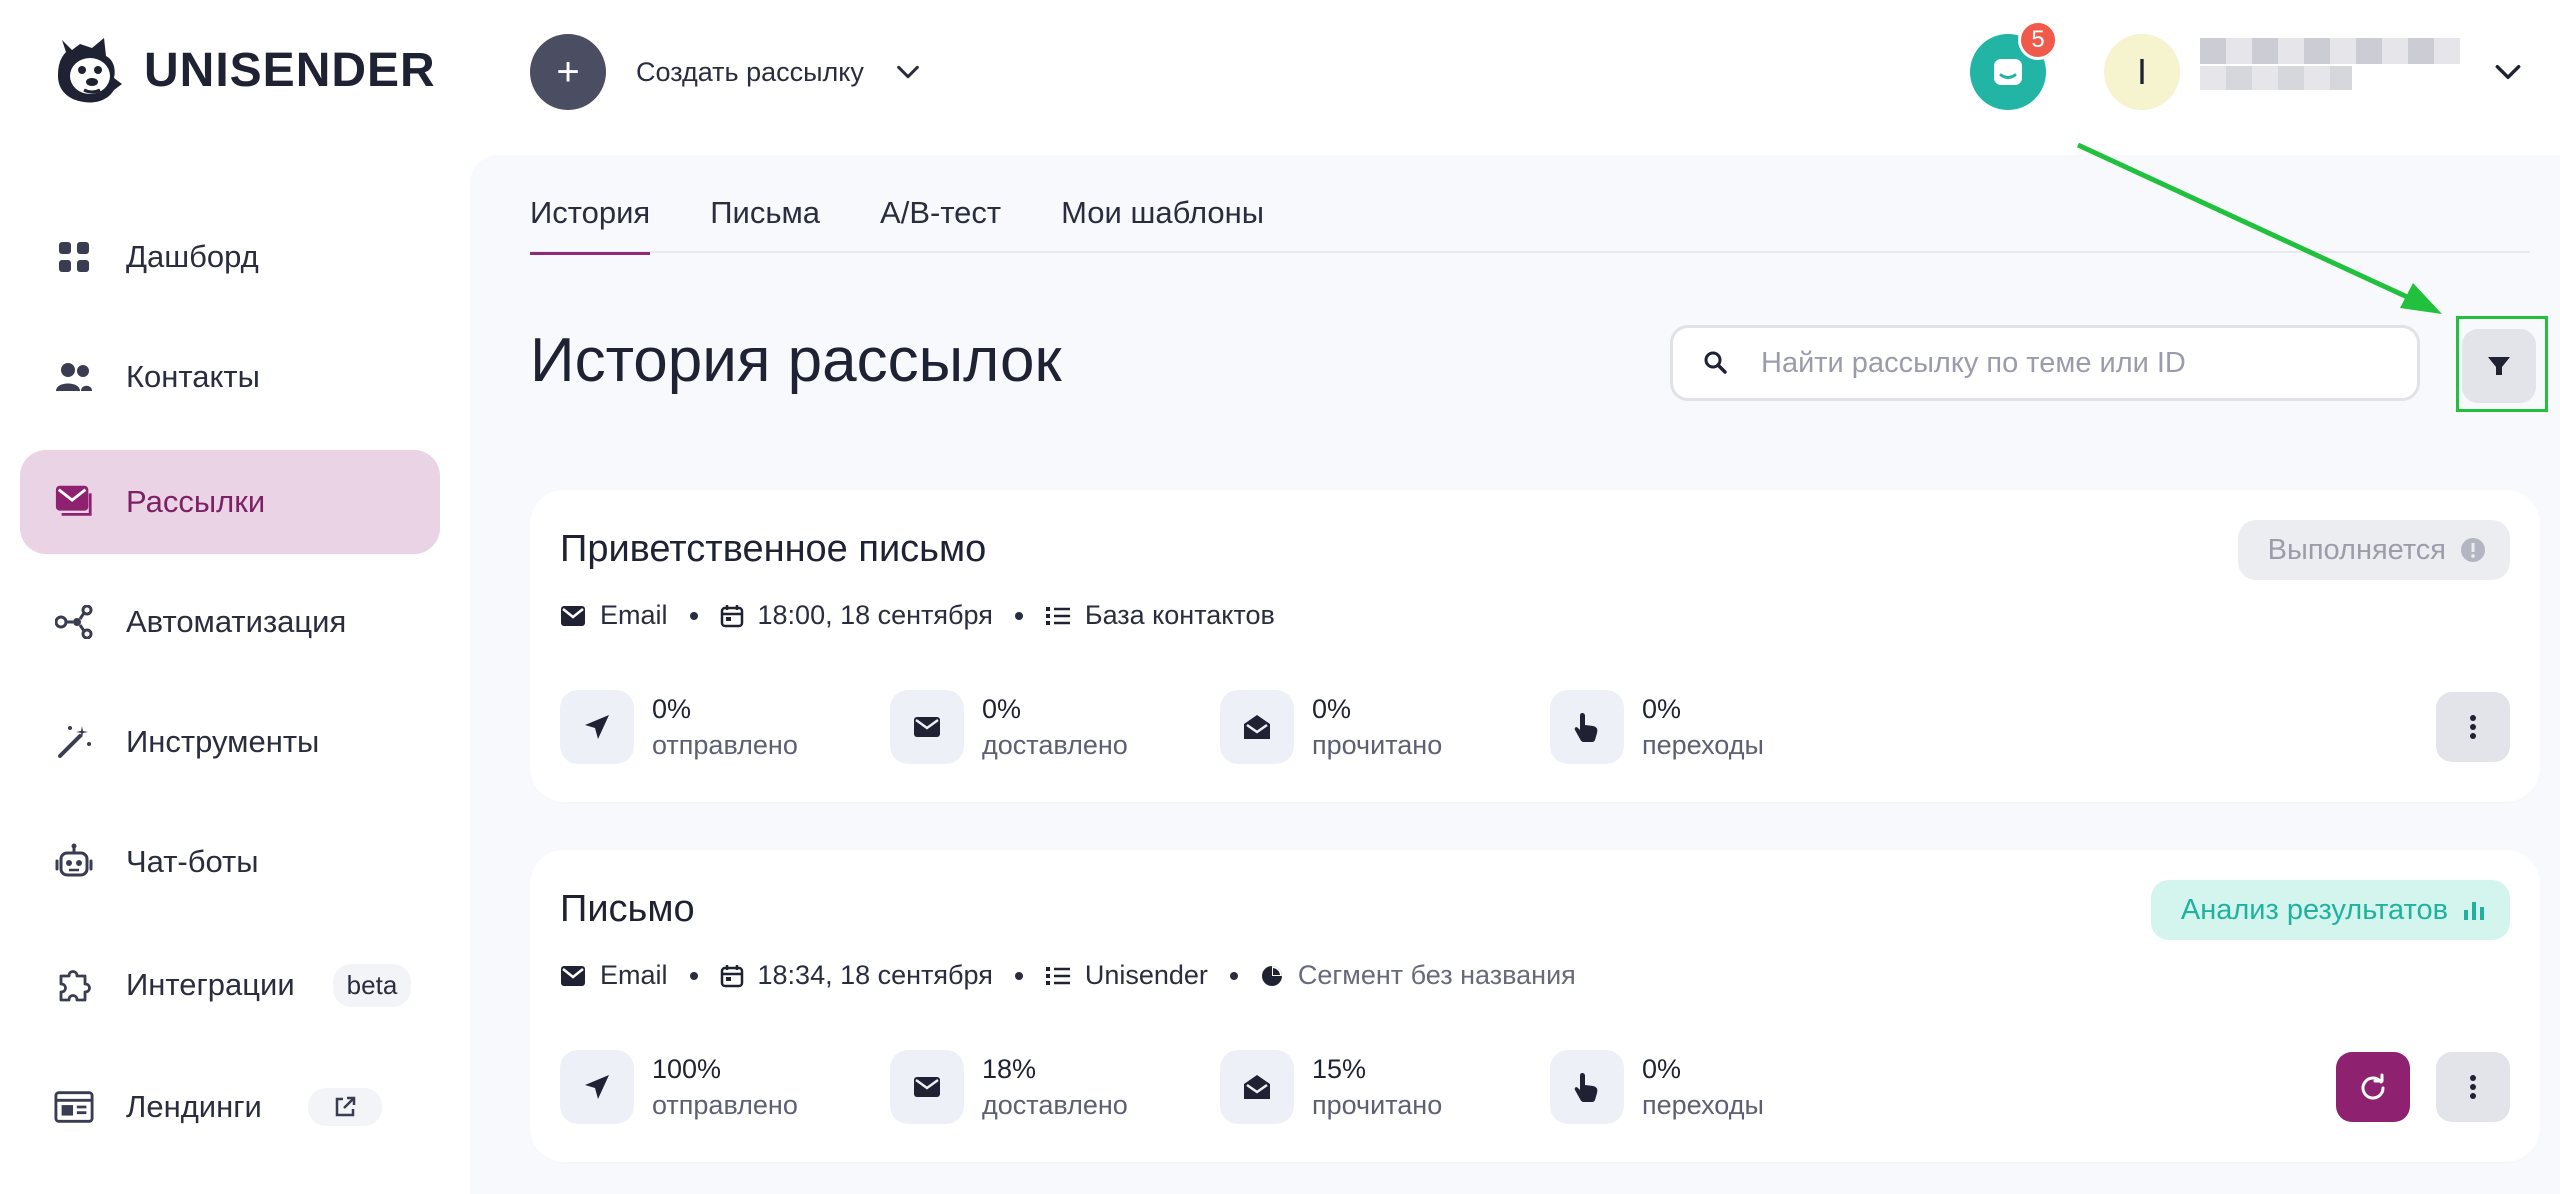 The height and width of the screenshot is (1194, 2560). What do you see at coordinates (940, 224) in the screenshot?
I see `tab-ab-test: A/B-тест` at bounding box center [940, 224].